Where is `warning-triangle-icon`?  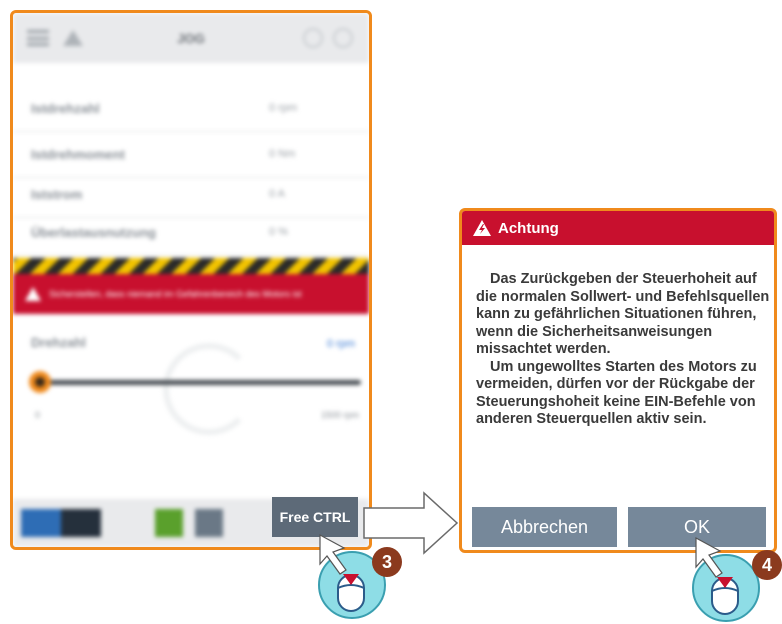
warning-triangle-icon is located at coordinates (482, 228).